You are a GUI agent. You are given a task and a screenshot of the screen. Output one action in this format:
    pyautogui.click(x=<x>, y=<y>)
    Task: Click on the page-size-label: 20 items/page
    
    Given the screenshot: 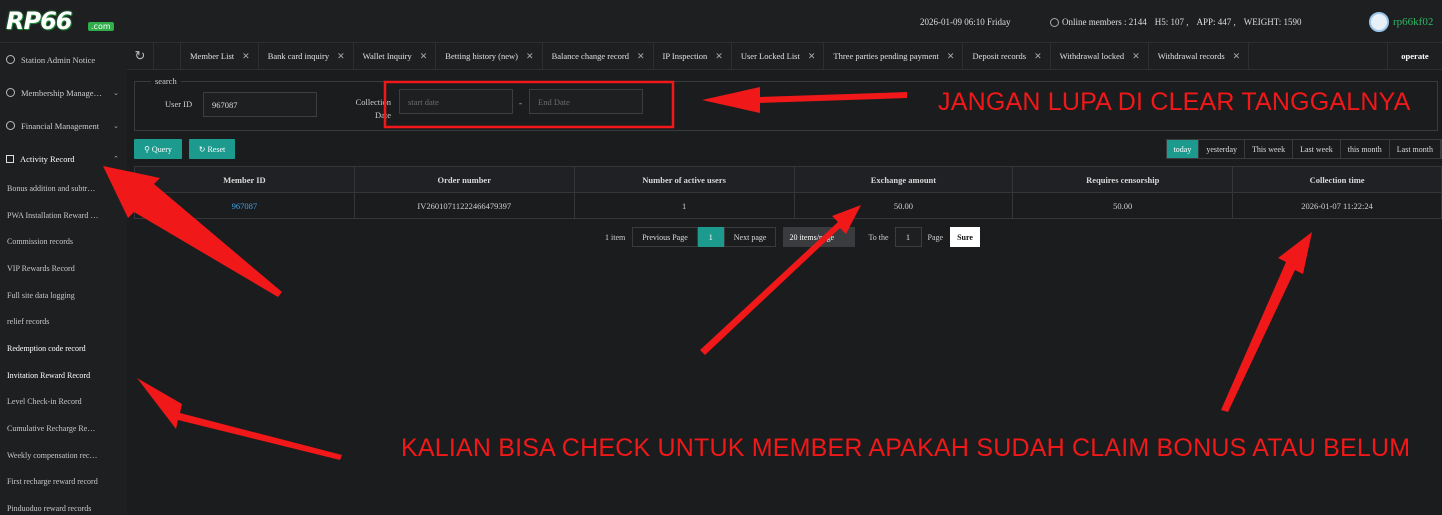 What is the action you would take?
    pyautogui.click(x=812, y=237)
    